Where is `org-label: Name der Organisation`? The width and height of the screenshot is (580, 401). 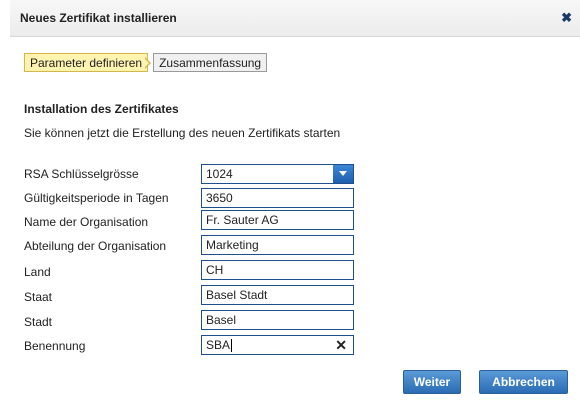 org-label: Name der Organisation is located at coordinates (86, 222).